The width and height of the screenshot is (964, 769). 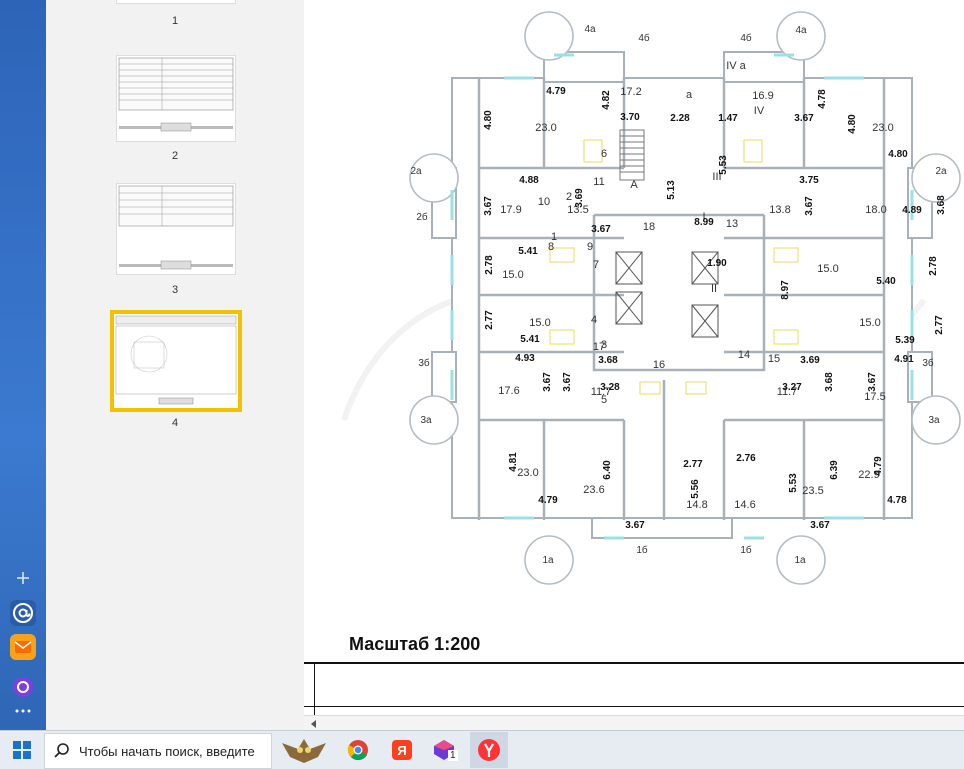 What do you see at coordinates (23, 711) in the screenshot?
I see `more-icon` at bounding box center [23, 711].